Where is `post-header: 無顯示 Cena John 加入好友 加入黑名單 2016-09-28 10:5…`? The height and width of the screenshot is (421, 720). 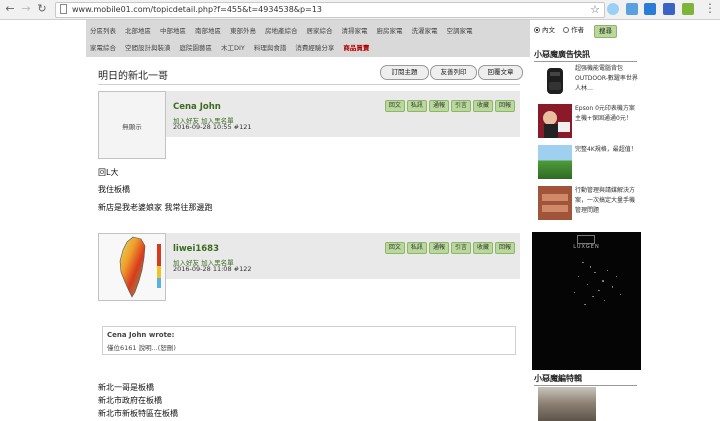 post-header: 無顯示 Cena John 加入好友 加入黑名單 2016-09-28 10:5… is located at coordinates (309, 125).